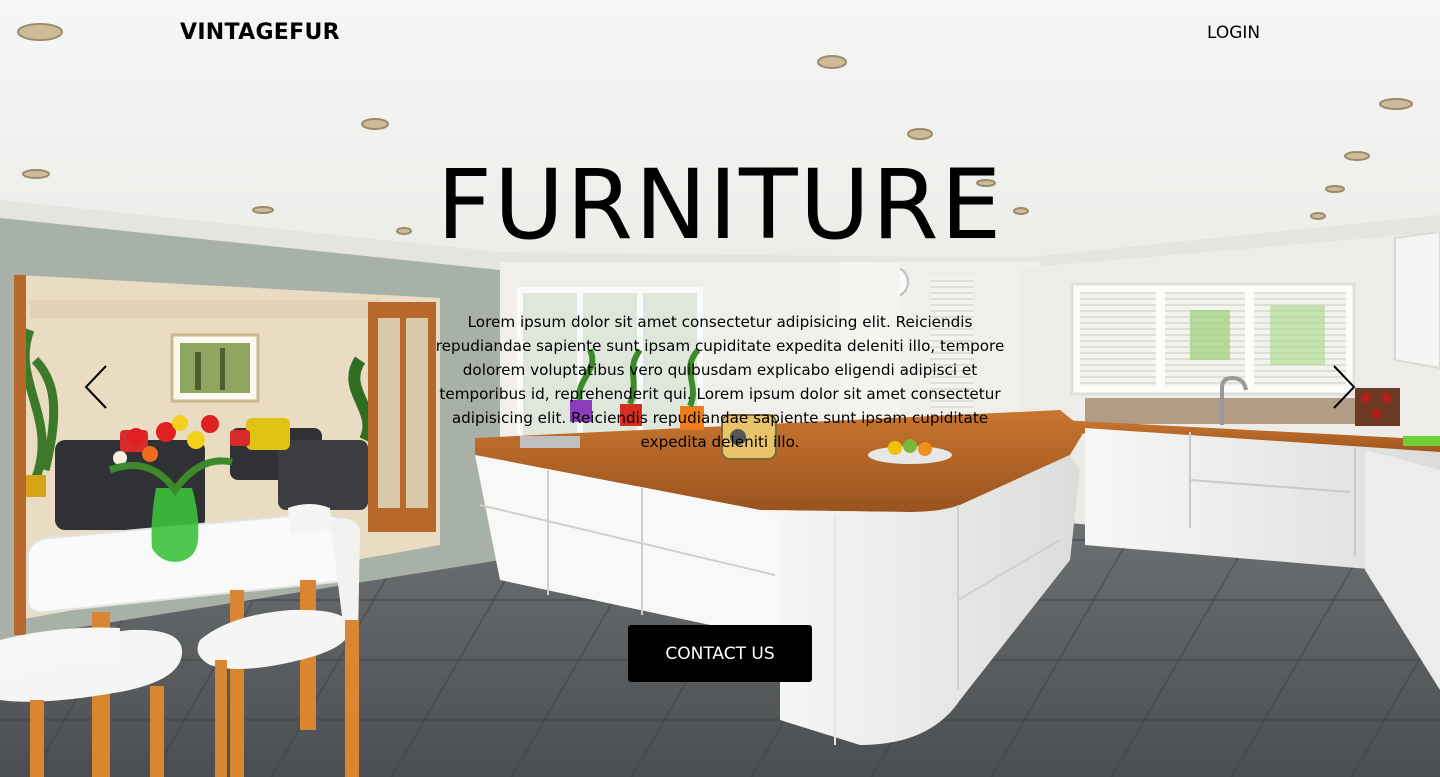 This screenshot has width=1440, height=777. I want to click on chevron-left-icon, so click(95, 387).